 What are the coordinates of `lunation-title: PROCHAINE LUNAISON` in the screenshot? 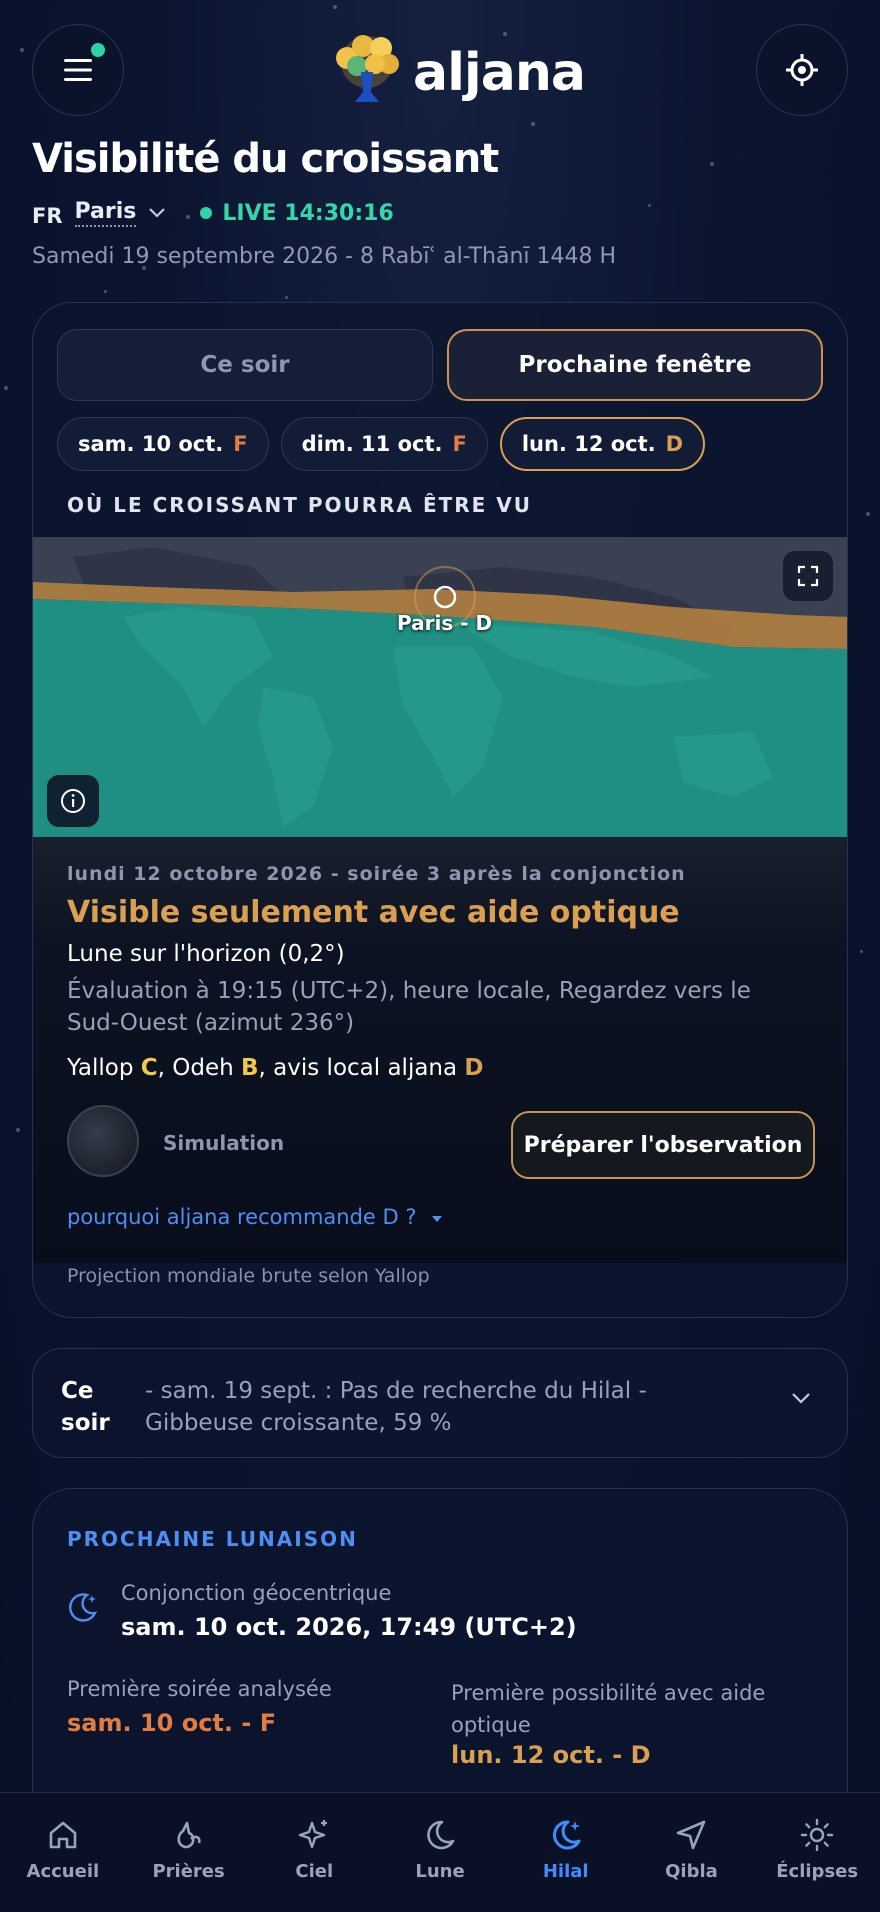 It's located at (212, 1539).